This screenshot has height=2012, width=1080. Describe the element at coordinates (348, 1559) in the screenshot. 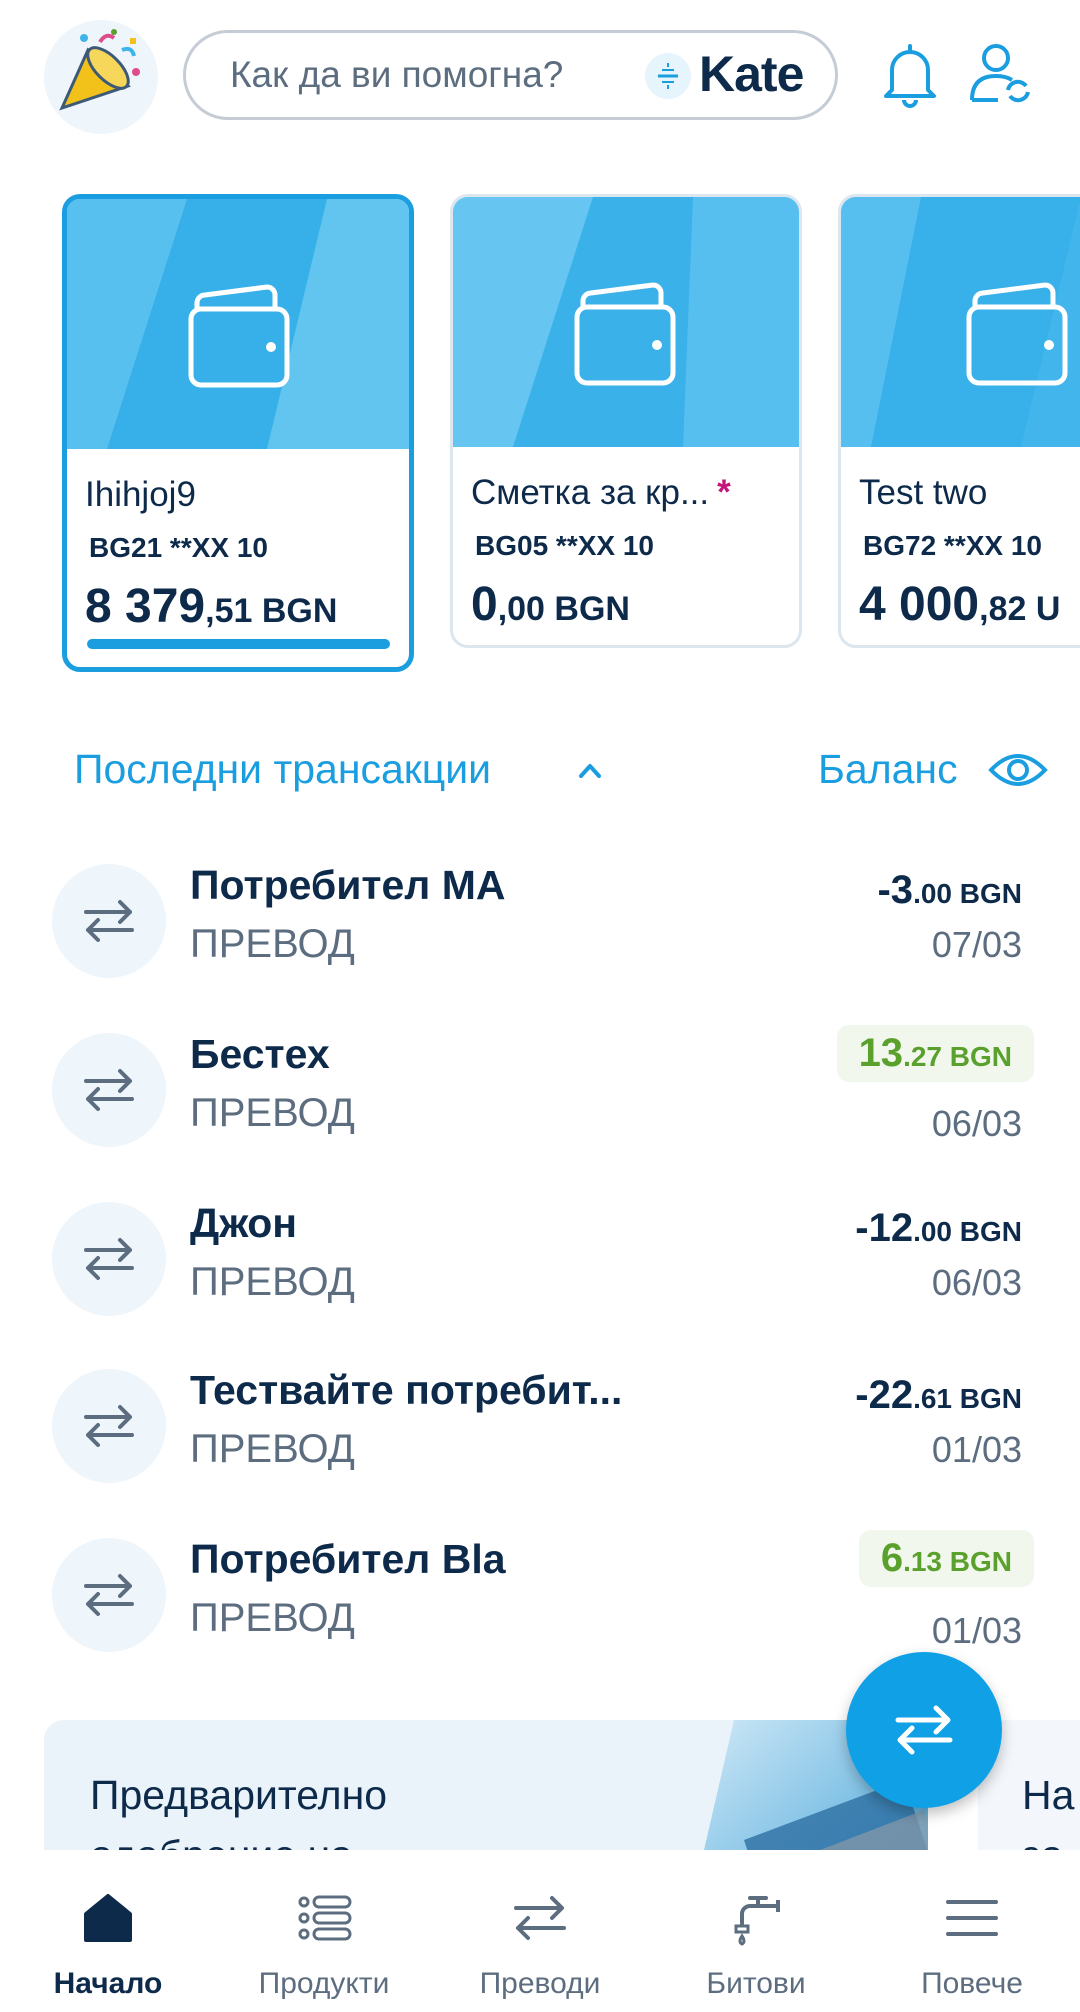

I see `transaction-name: Потребител Bla` at that location.